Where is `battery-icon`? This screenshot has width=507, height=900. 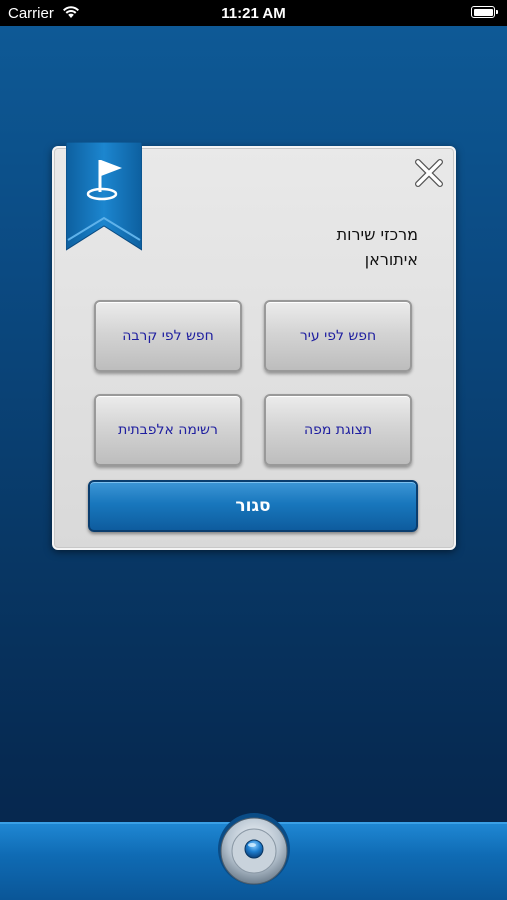
battery-icon is located at coordinates (484, 12).